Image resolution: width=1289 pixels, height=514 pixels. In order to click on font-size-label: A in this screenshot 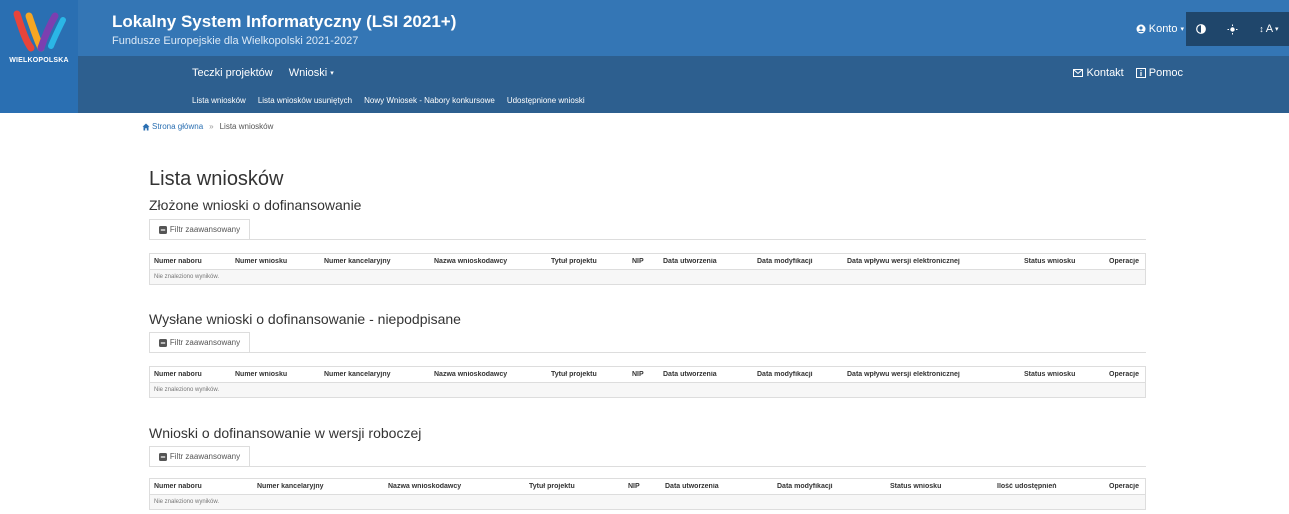, I will do `click(1269, 29)`.